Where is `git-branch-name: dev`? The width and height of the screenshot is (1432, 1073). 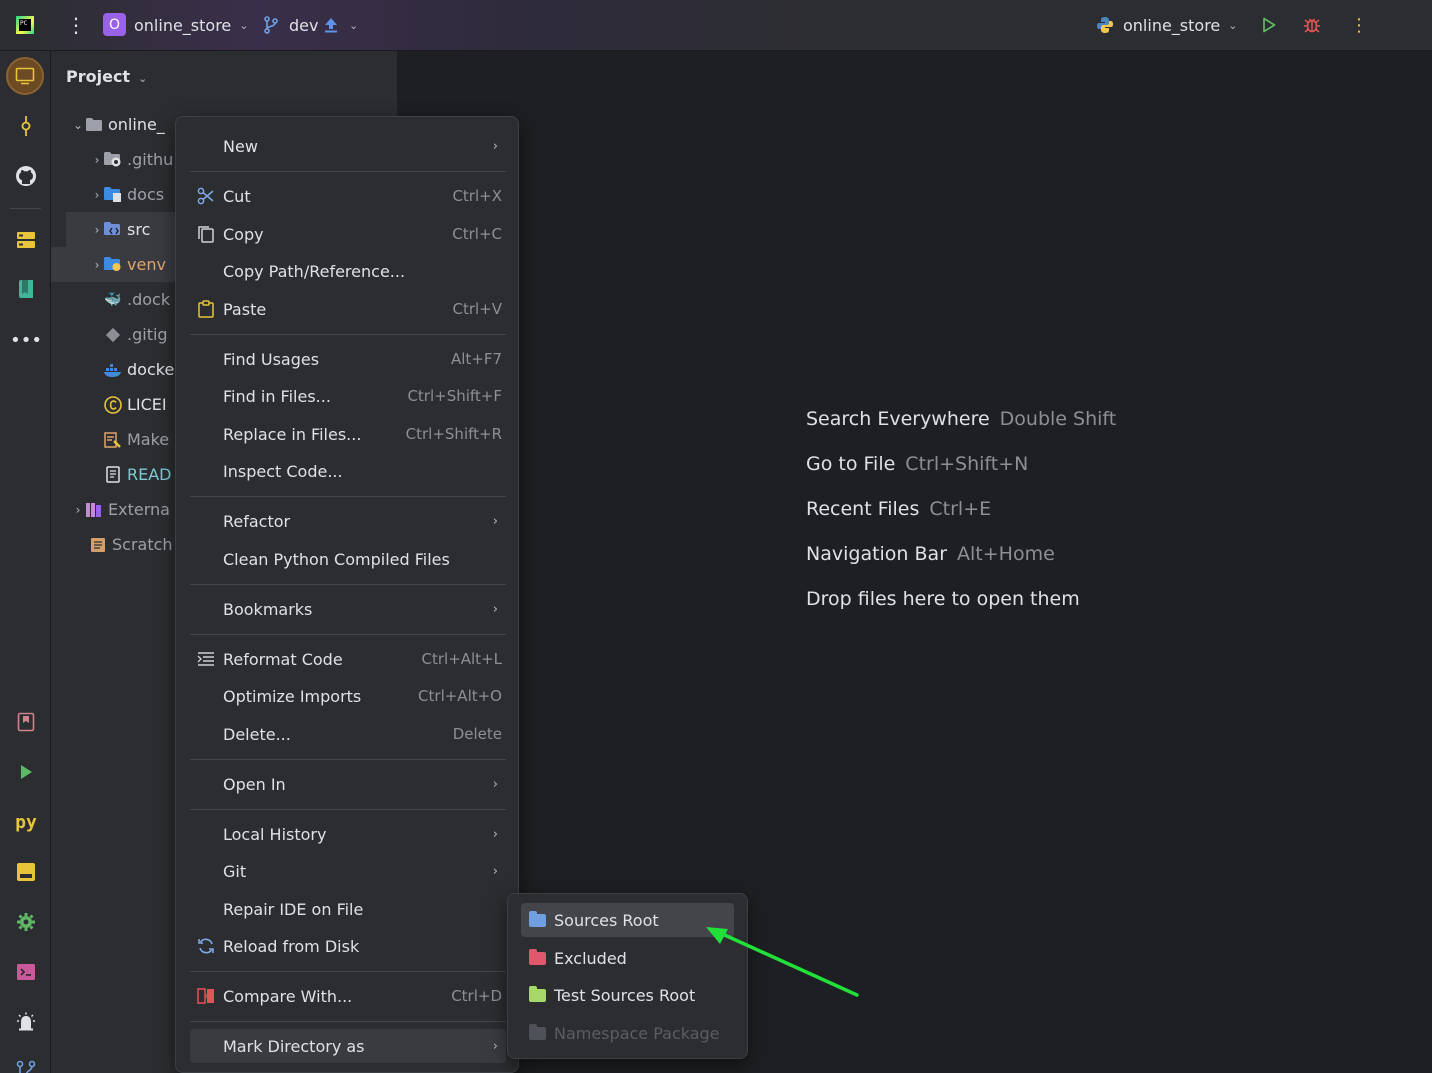 git-branch-name: dev is located at coordinates (303, 25).